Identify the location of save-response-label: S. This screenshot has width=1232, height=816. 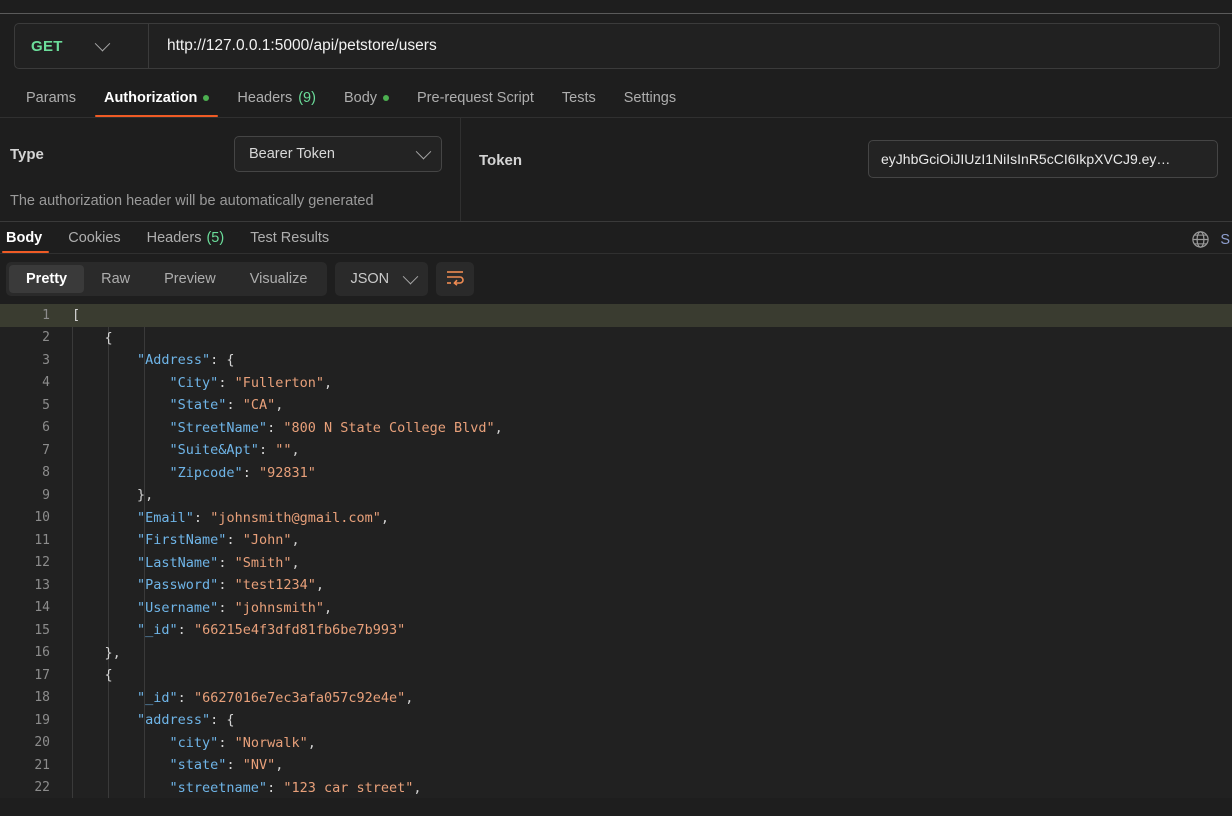
(1226, 240).